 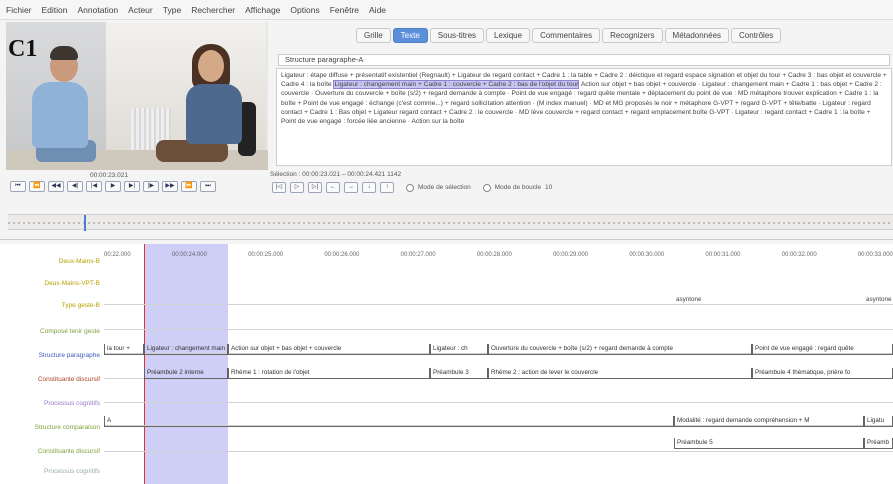 What do you see at coordinates (620, 373) in the screenshot?
I see `annotation-constituant: Rhème 2 : action de lever le couvercle` at bounding box center [620, 373].